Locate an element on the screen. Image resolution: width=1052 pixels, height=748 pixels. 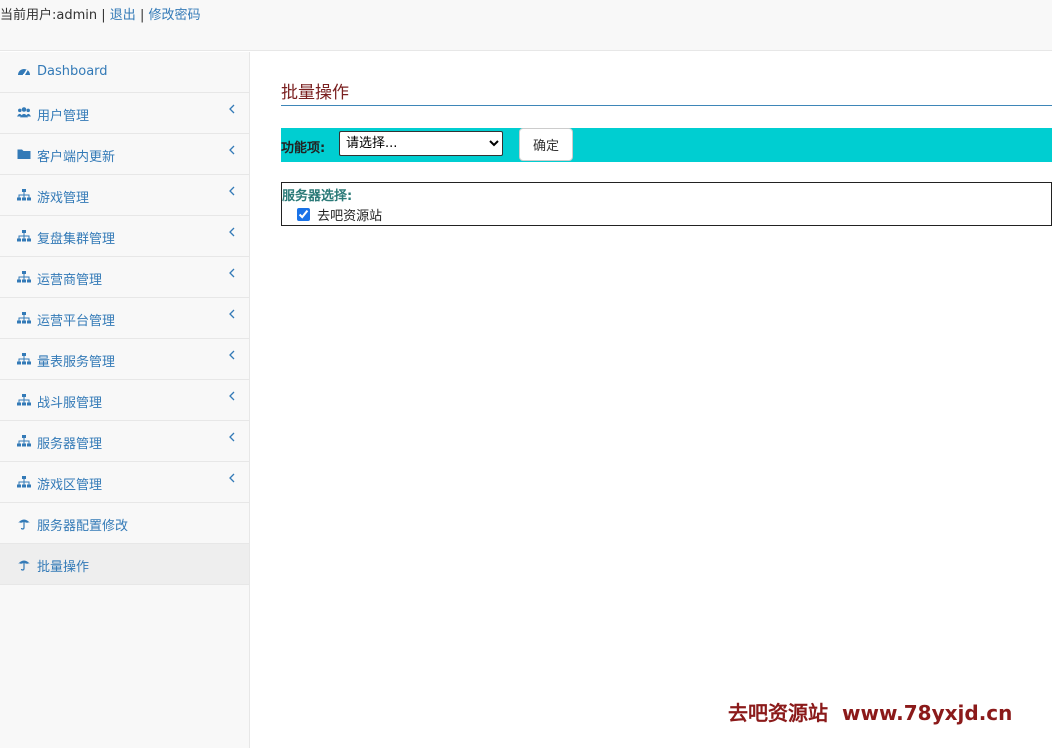
logout-link: 退出 is located at coordinates (123, 15).